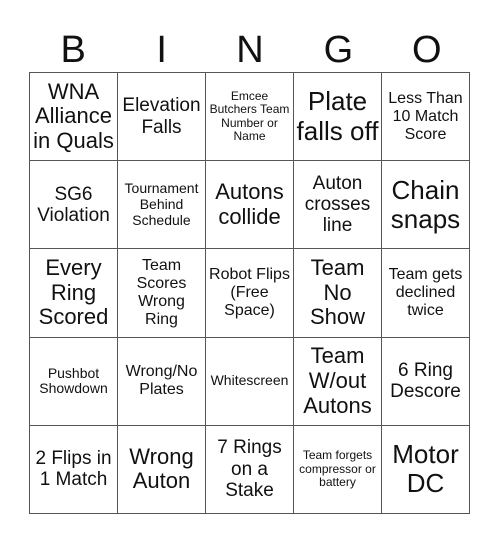 The width and height of the screenshot is (500, 544). I want to click on bingo-cell: Emcee Butchers Team Number or Name, so click(250, 117).